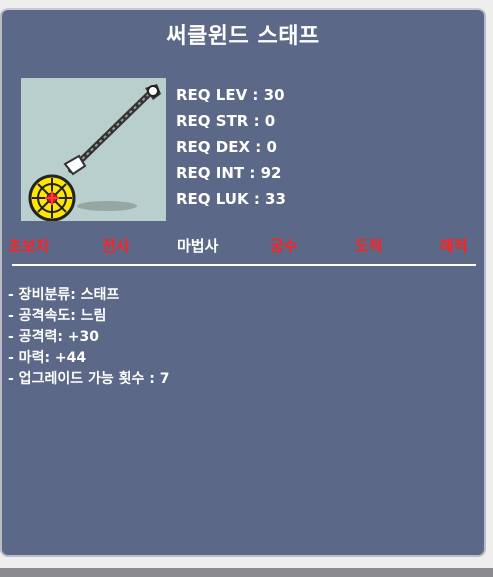  I want to click on job-thief: 도적, so click(369, 246).